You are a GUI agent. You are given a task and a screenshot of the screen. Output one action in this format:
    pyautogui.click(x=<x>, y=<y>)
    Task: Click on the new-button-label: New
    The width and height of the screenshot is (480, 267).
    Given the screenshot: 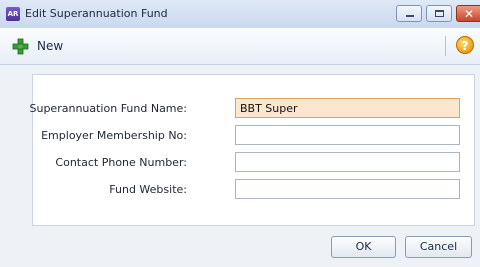 What is the action you would take?
    pyautogui.click(x=50, y=46)
    